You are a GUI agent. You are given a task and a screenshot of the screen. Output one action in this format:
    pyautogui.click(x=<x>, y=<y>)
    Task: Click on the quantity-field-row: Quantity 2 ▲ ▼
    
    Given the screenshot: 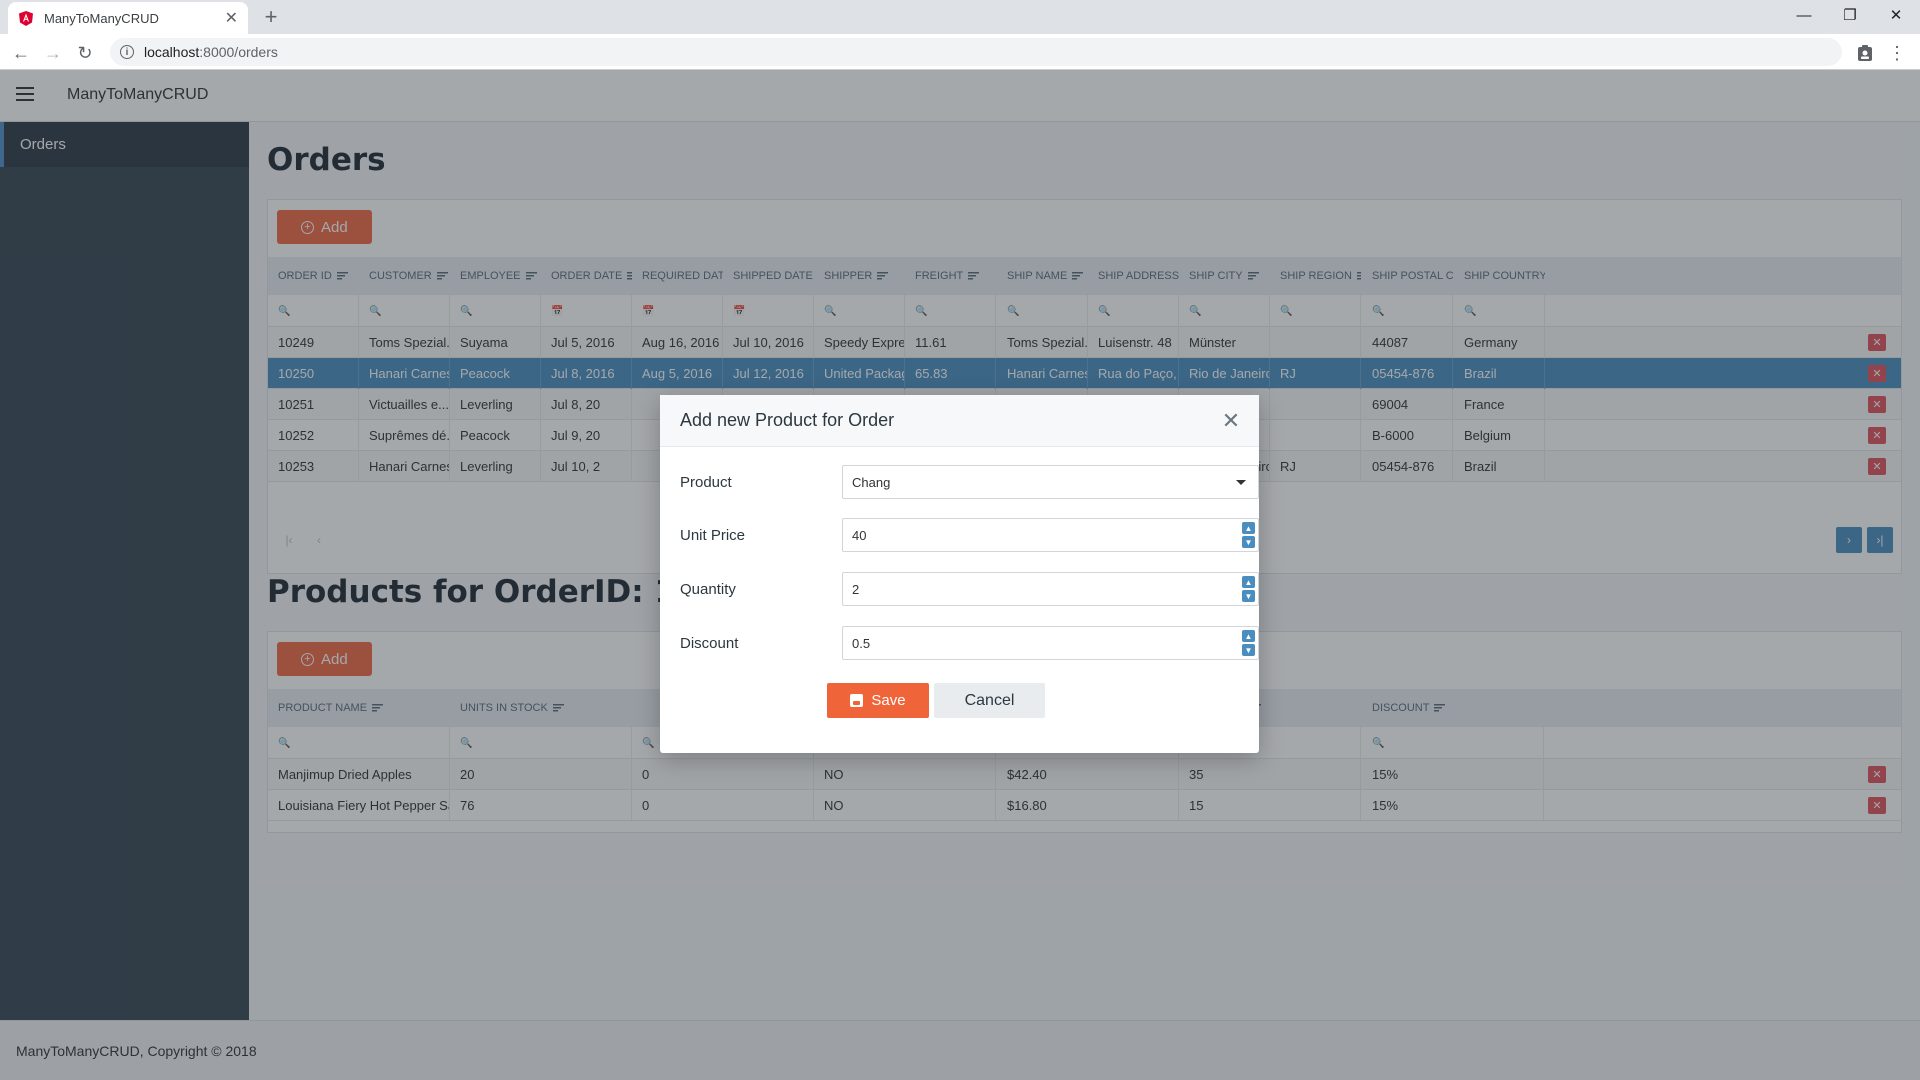 What is the action you would take?
    pyautogui.click(x=969, y=589)
    